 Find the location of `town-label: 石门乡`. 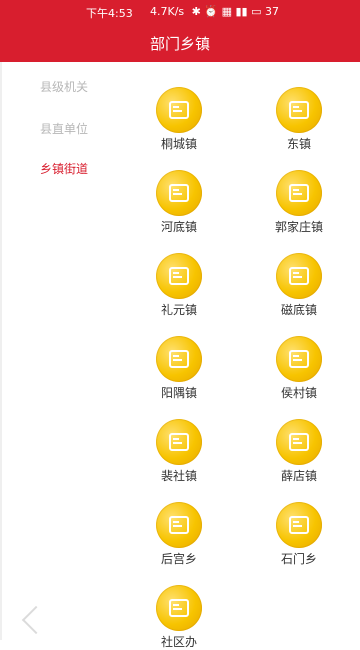

town-label: 石门乡 is located at coordinates (298, 559).